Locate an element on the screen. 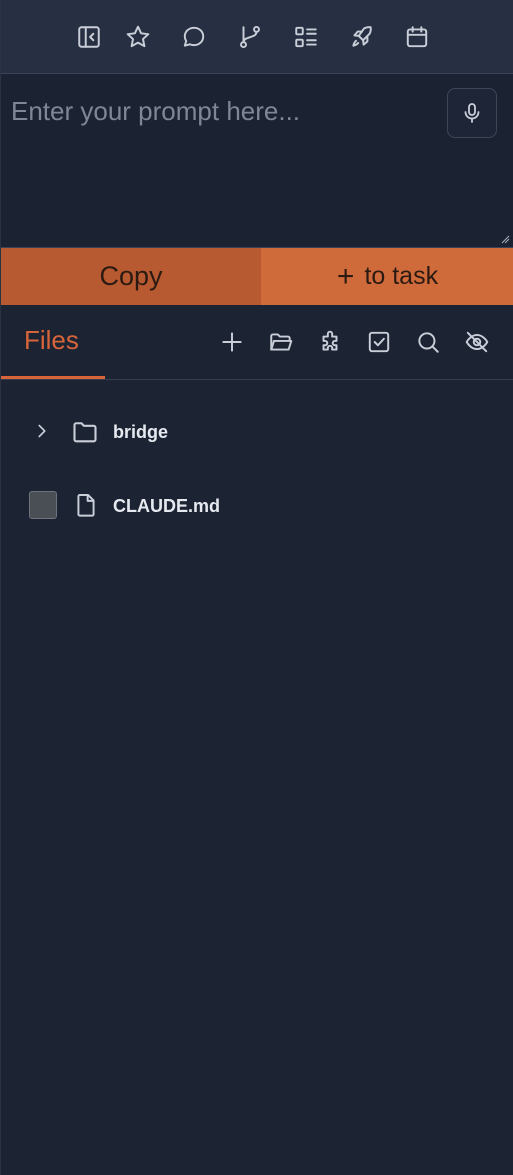  plus-icon: + is located at coordinates (345, 276).